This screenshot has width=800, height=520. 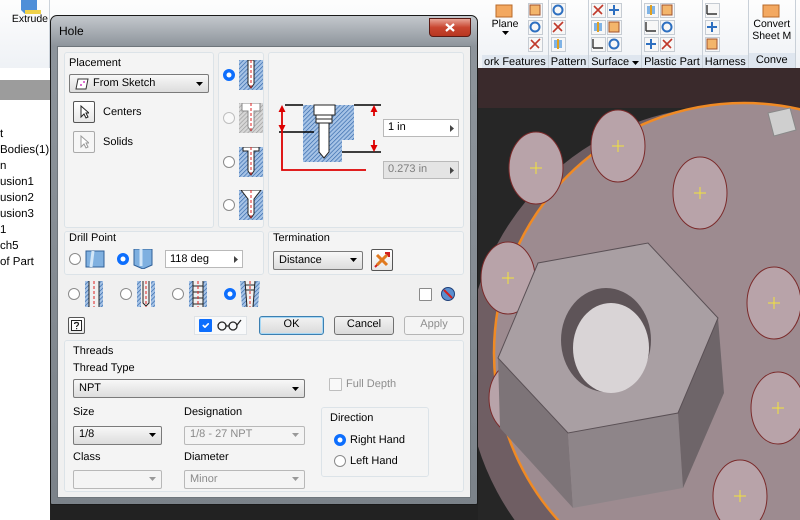 I want to click on help-button, so click(x=76, y=325).